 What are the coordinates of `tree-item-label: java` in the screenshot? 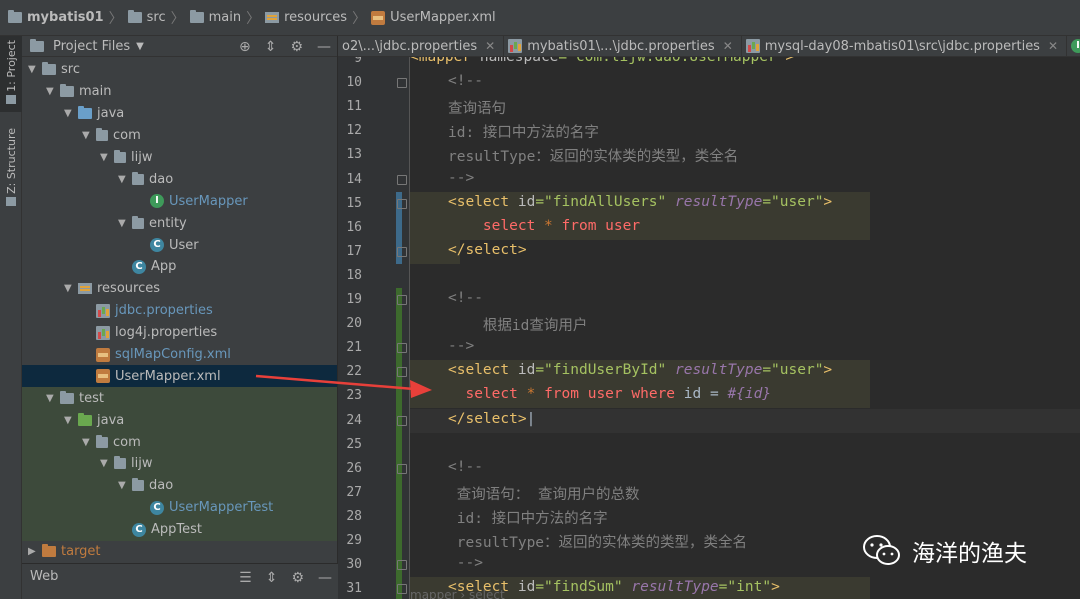 It's located at (111, 420).